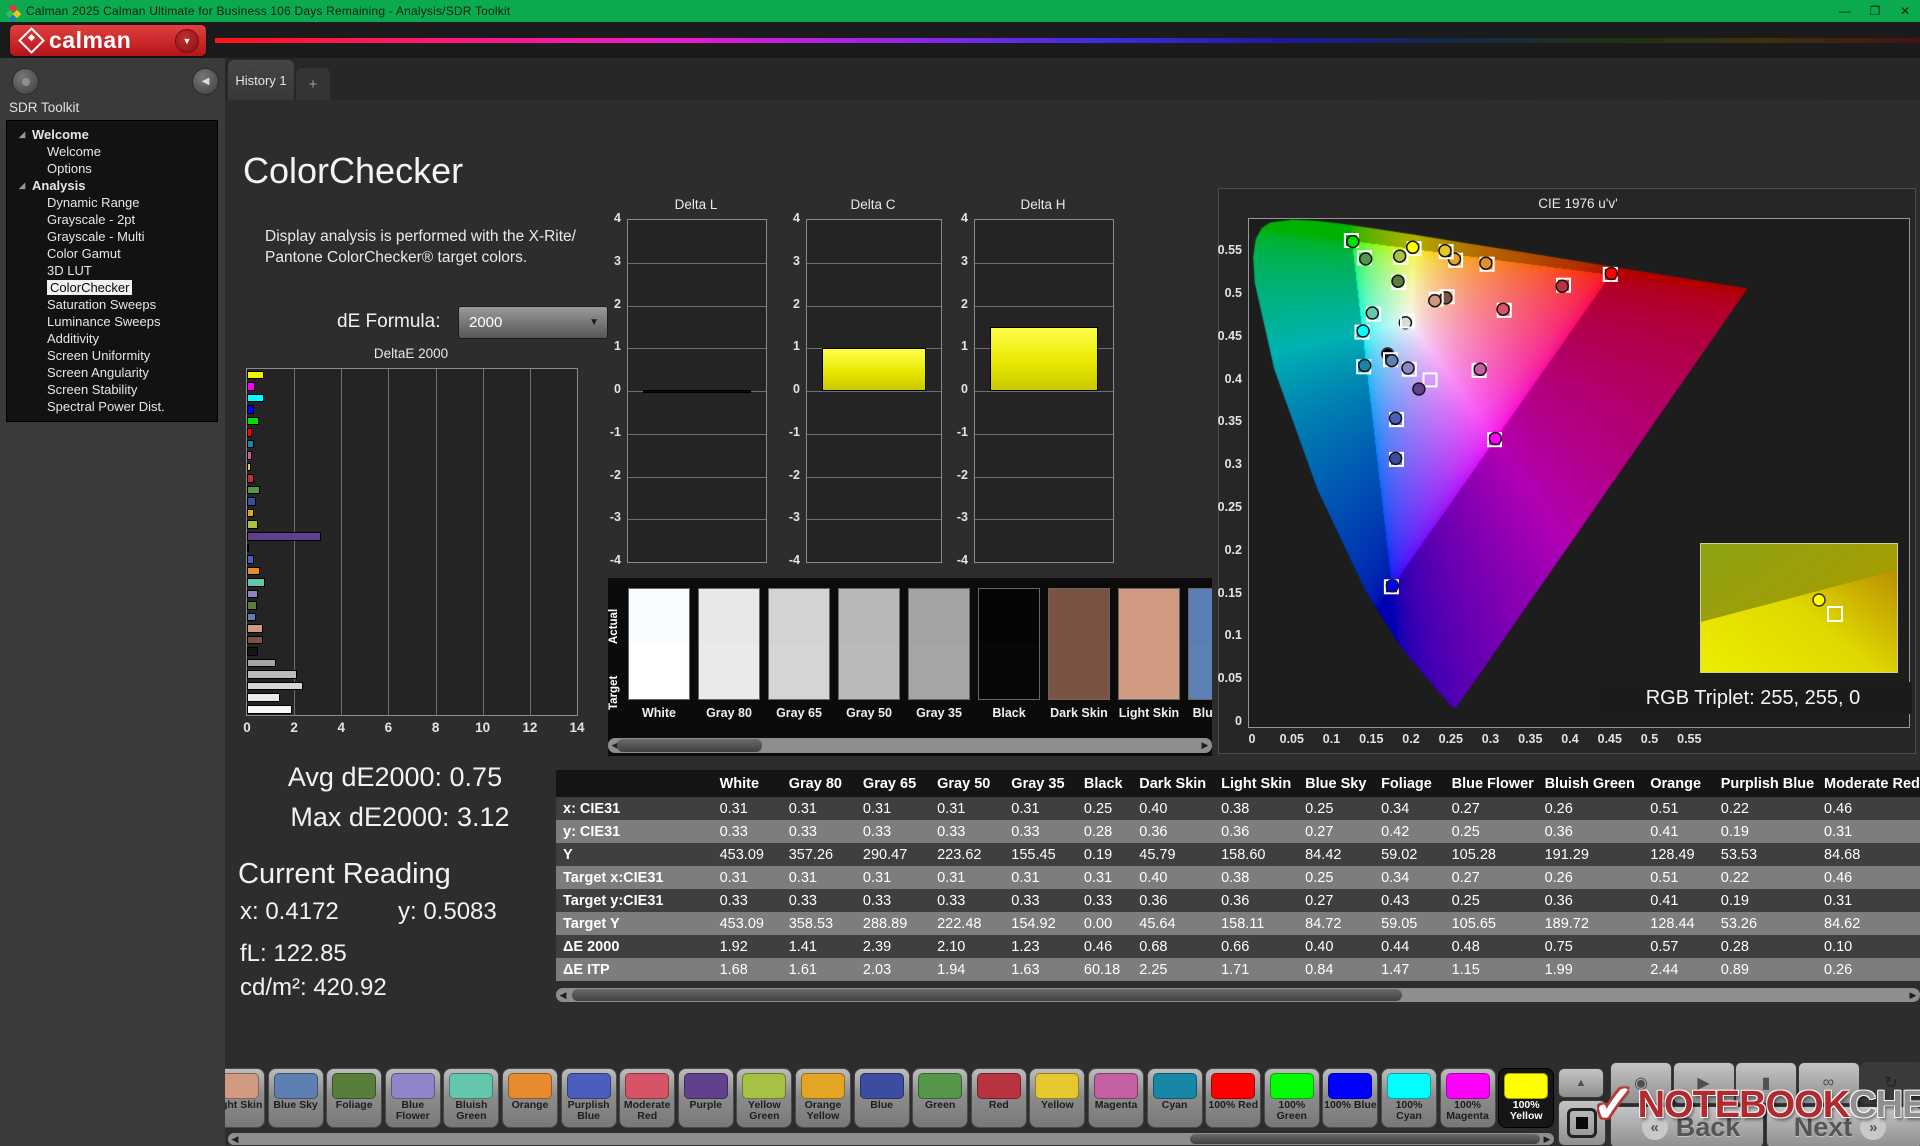 The height and width of the screenshot is (1146, 1920). Describe the element at coordinates (112, 287) in the screenshot. I see `sidebar-item-colorchecker: ColorChecker` at that location.